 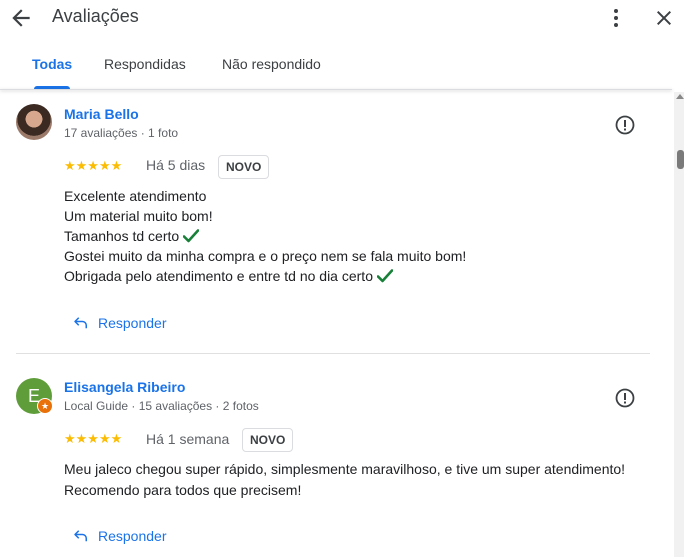 What do you see at coordinates (342, 65) in the screenshot?
I see `tab-bar: Todas Respondidas Não respondido` at bounding box center [342, 65].